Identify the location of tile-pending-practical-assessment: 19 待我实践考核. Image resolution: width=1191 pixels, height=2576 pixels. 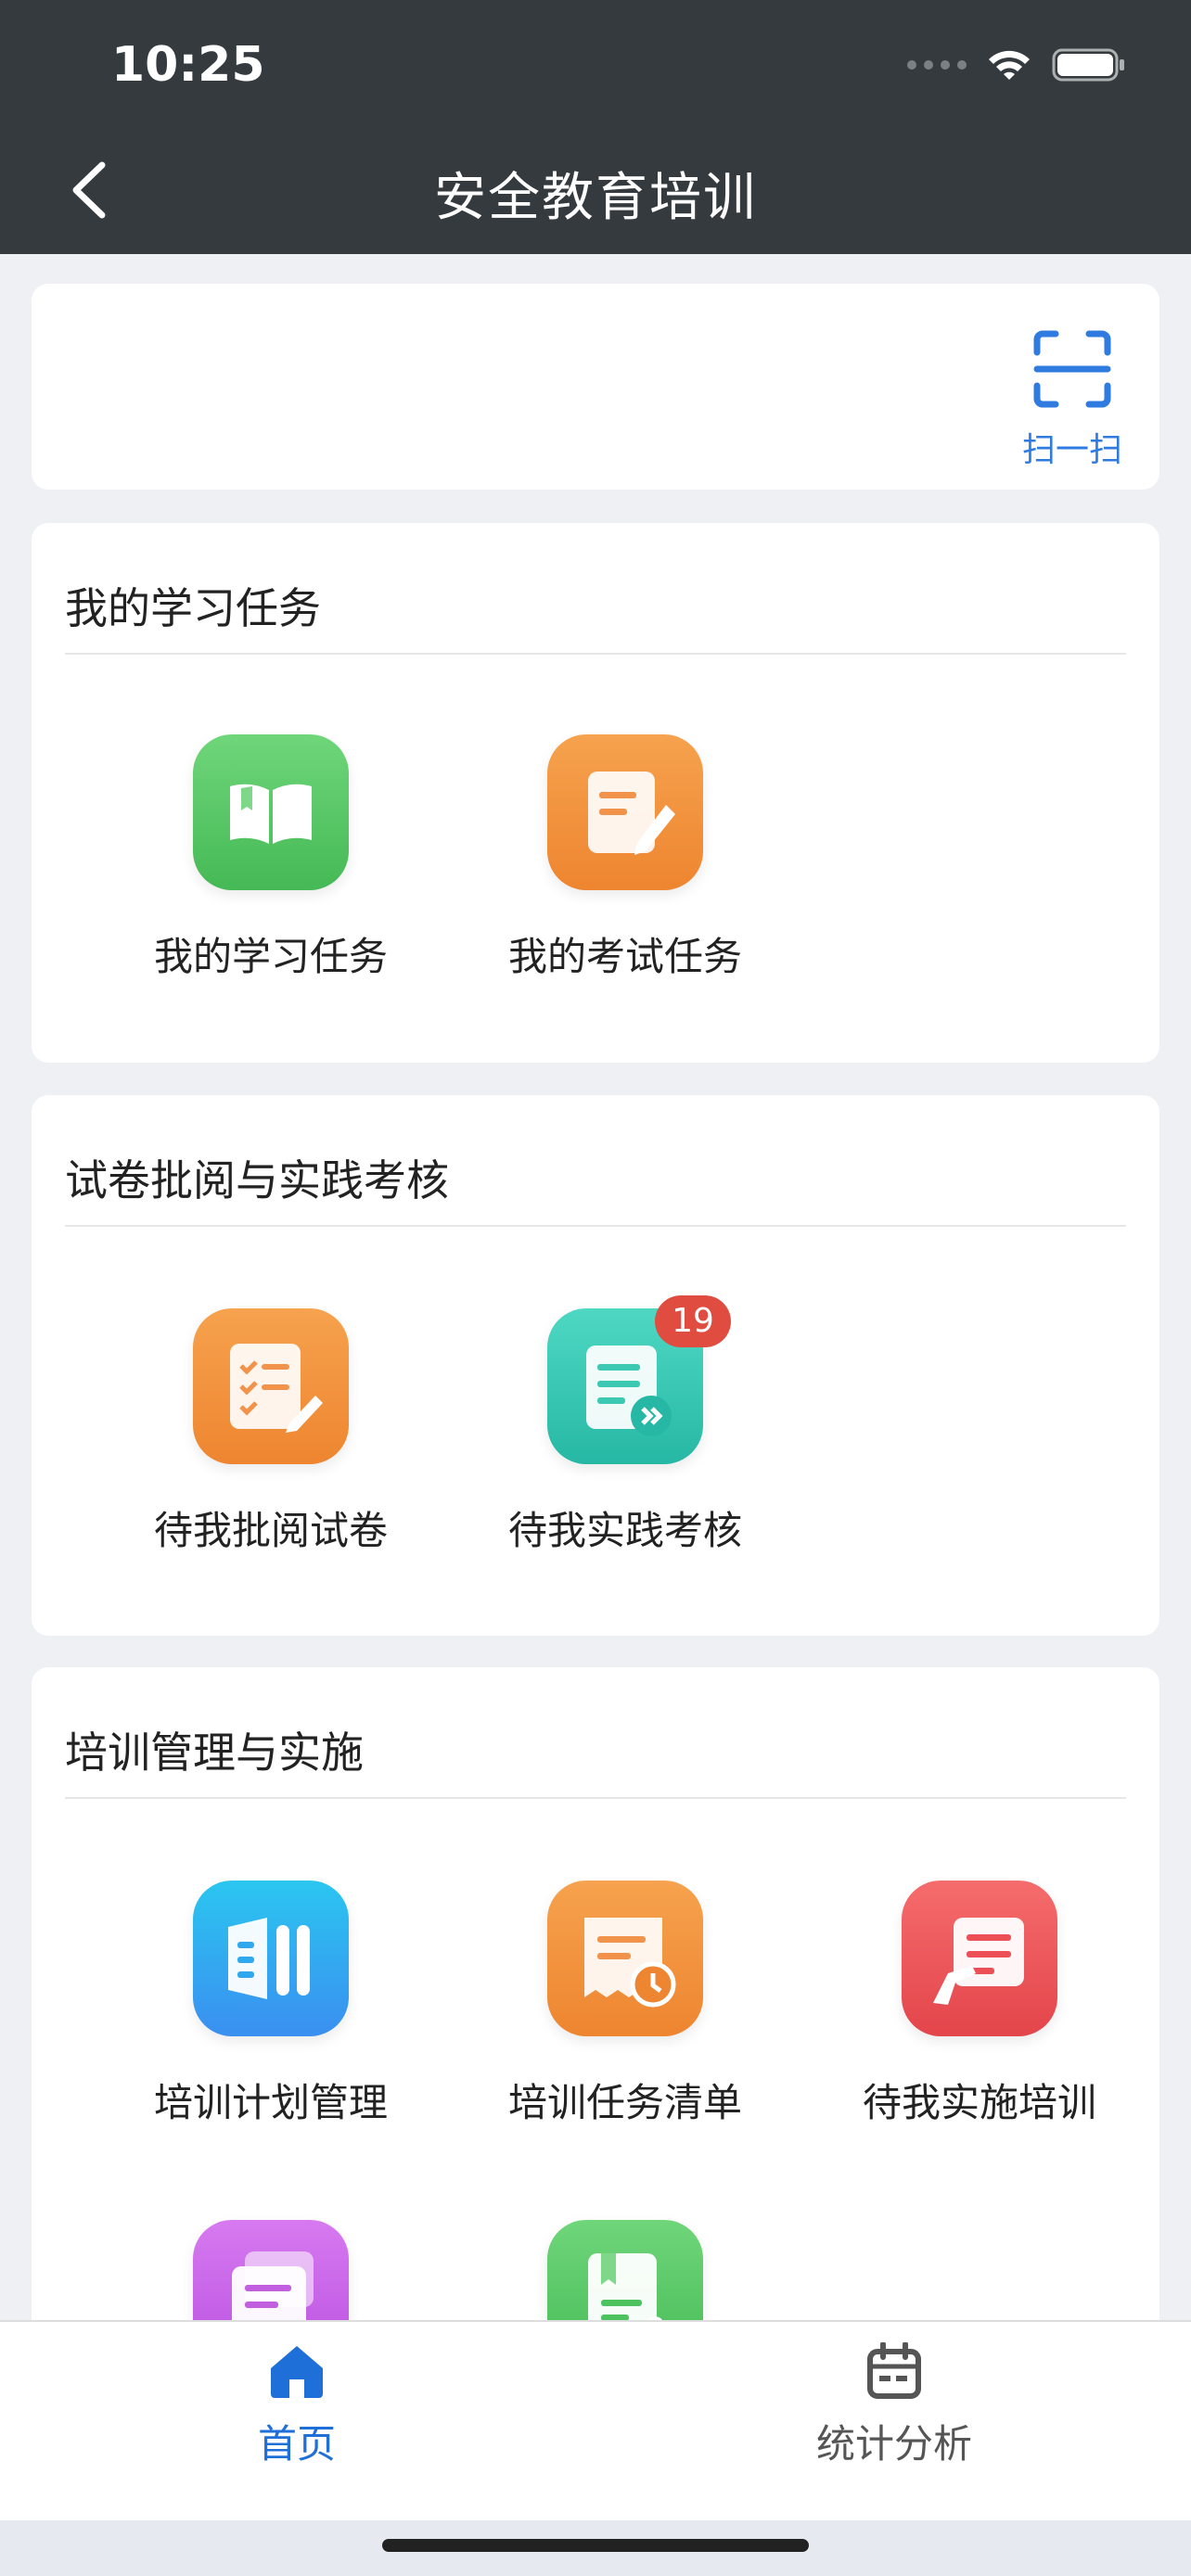
(625, 1425).